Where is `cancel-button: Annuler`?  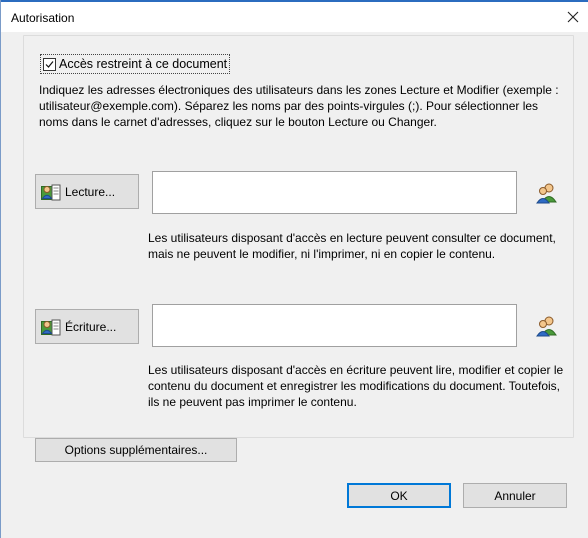 cancel-button: Annuler is located at coordinates (515, 495).